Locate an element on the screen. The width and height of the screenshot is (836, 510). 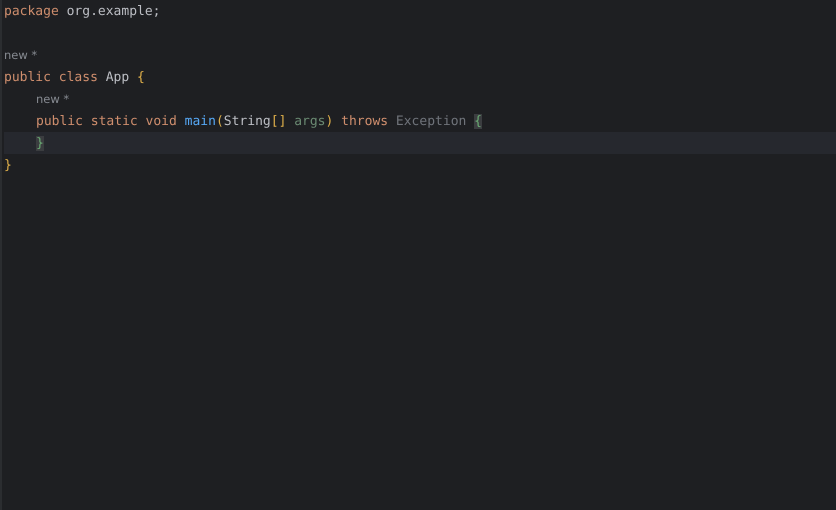
code-token: } is located at coordinates (8, 165).